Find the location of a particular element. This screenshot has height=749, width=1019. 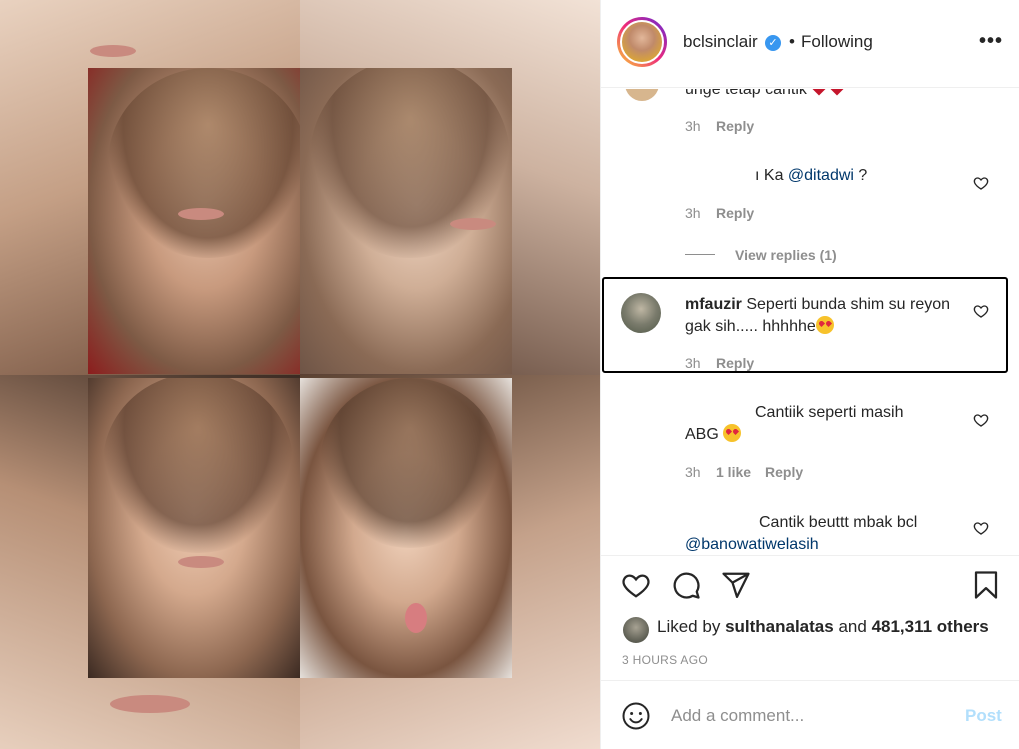

mention-link: @banowatiwelasih is located at coordinates (752, 544).